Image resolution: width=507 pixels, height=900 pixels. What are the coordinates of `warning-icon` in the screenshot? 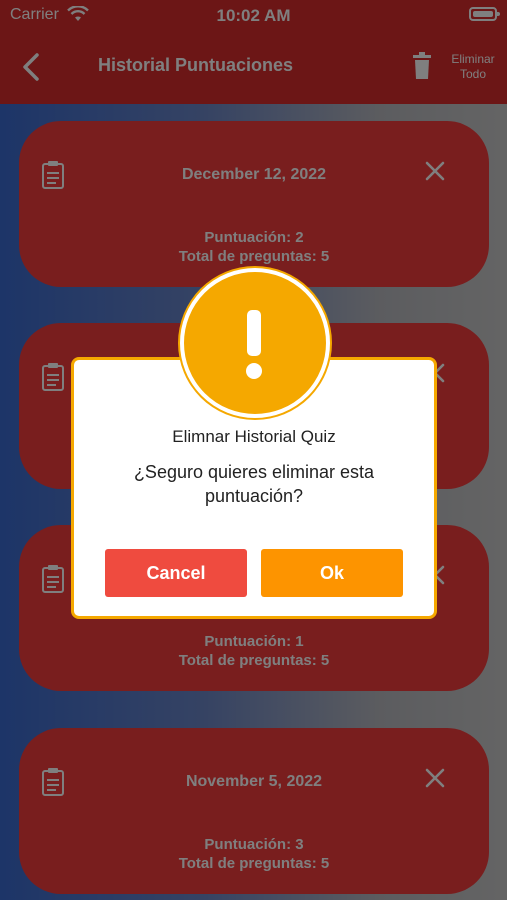 It's located at (255, 343).